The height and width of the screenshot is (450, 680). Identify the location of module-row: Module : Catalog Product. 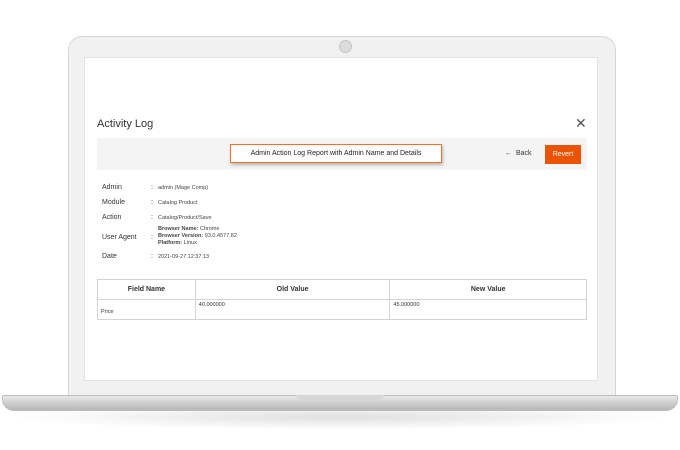
(235, 204).